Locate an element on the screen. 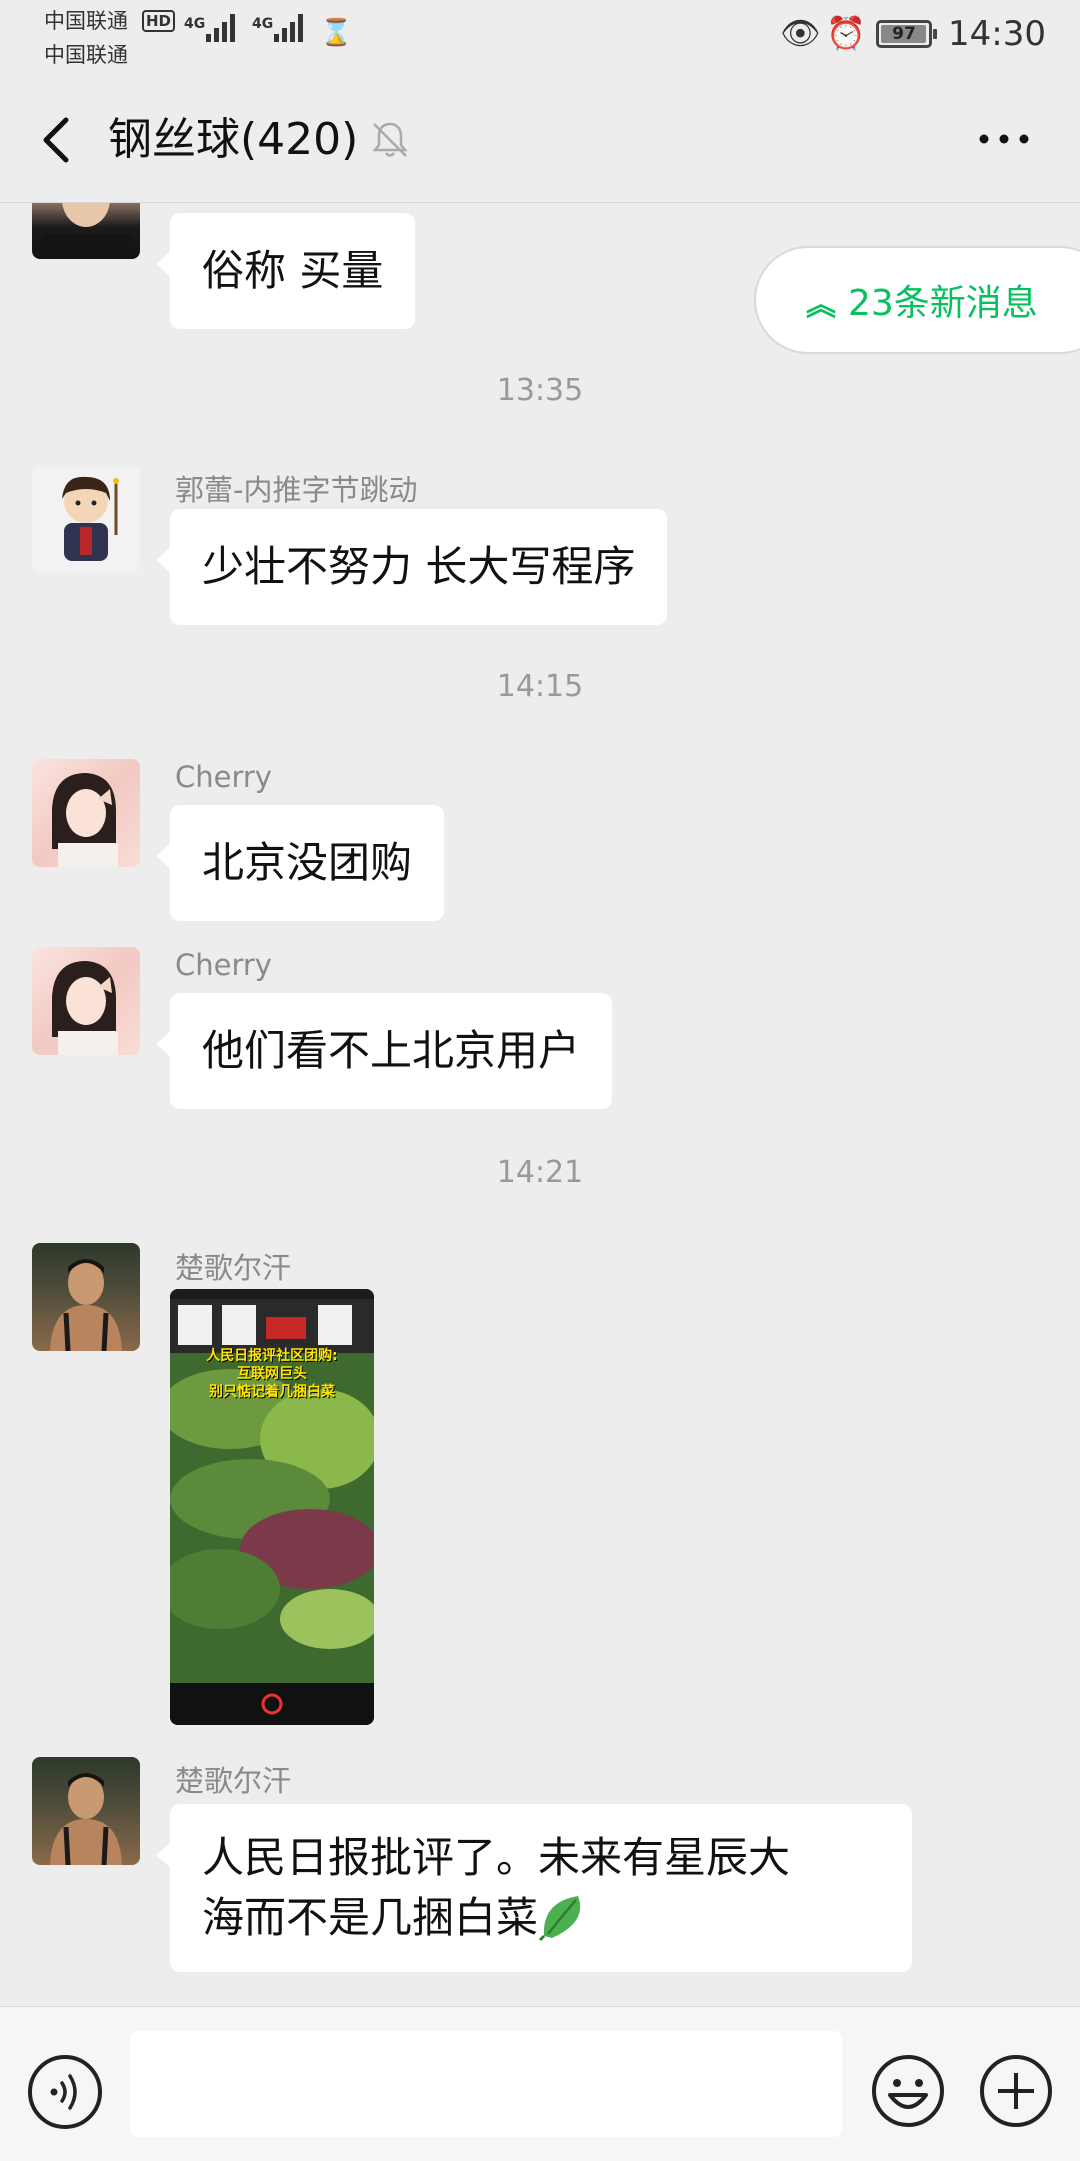  plus-icon is located at coordinates (1016, 2091).